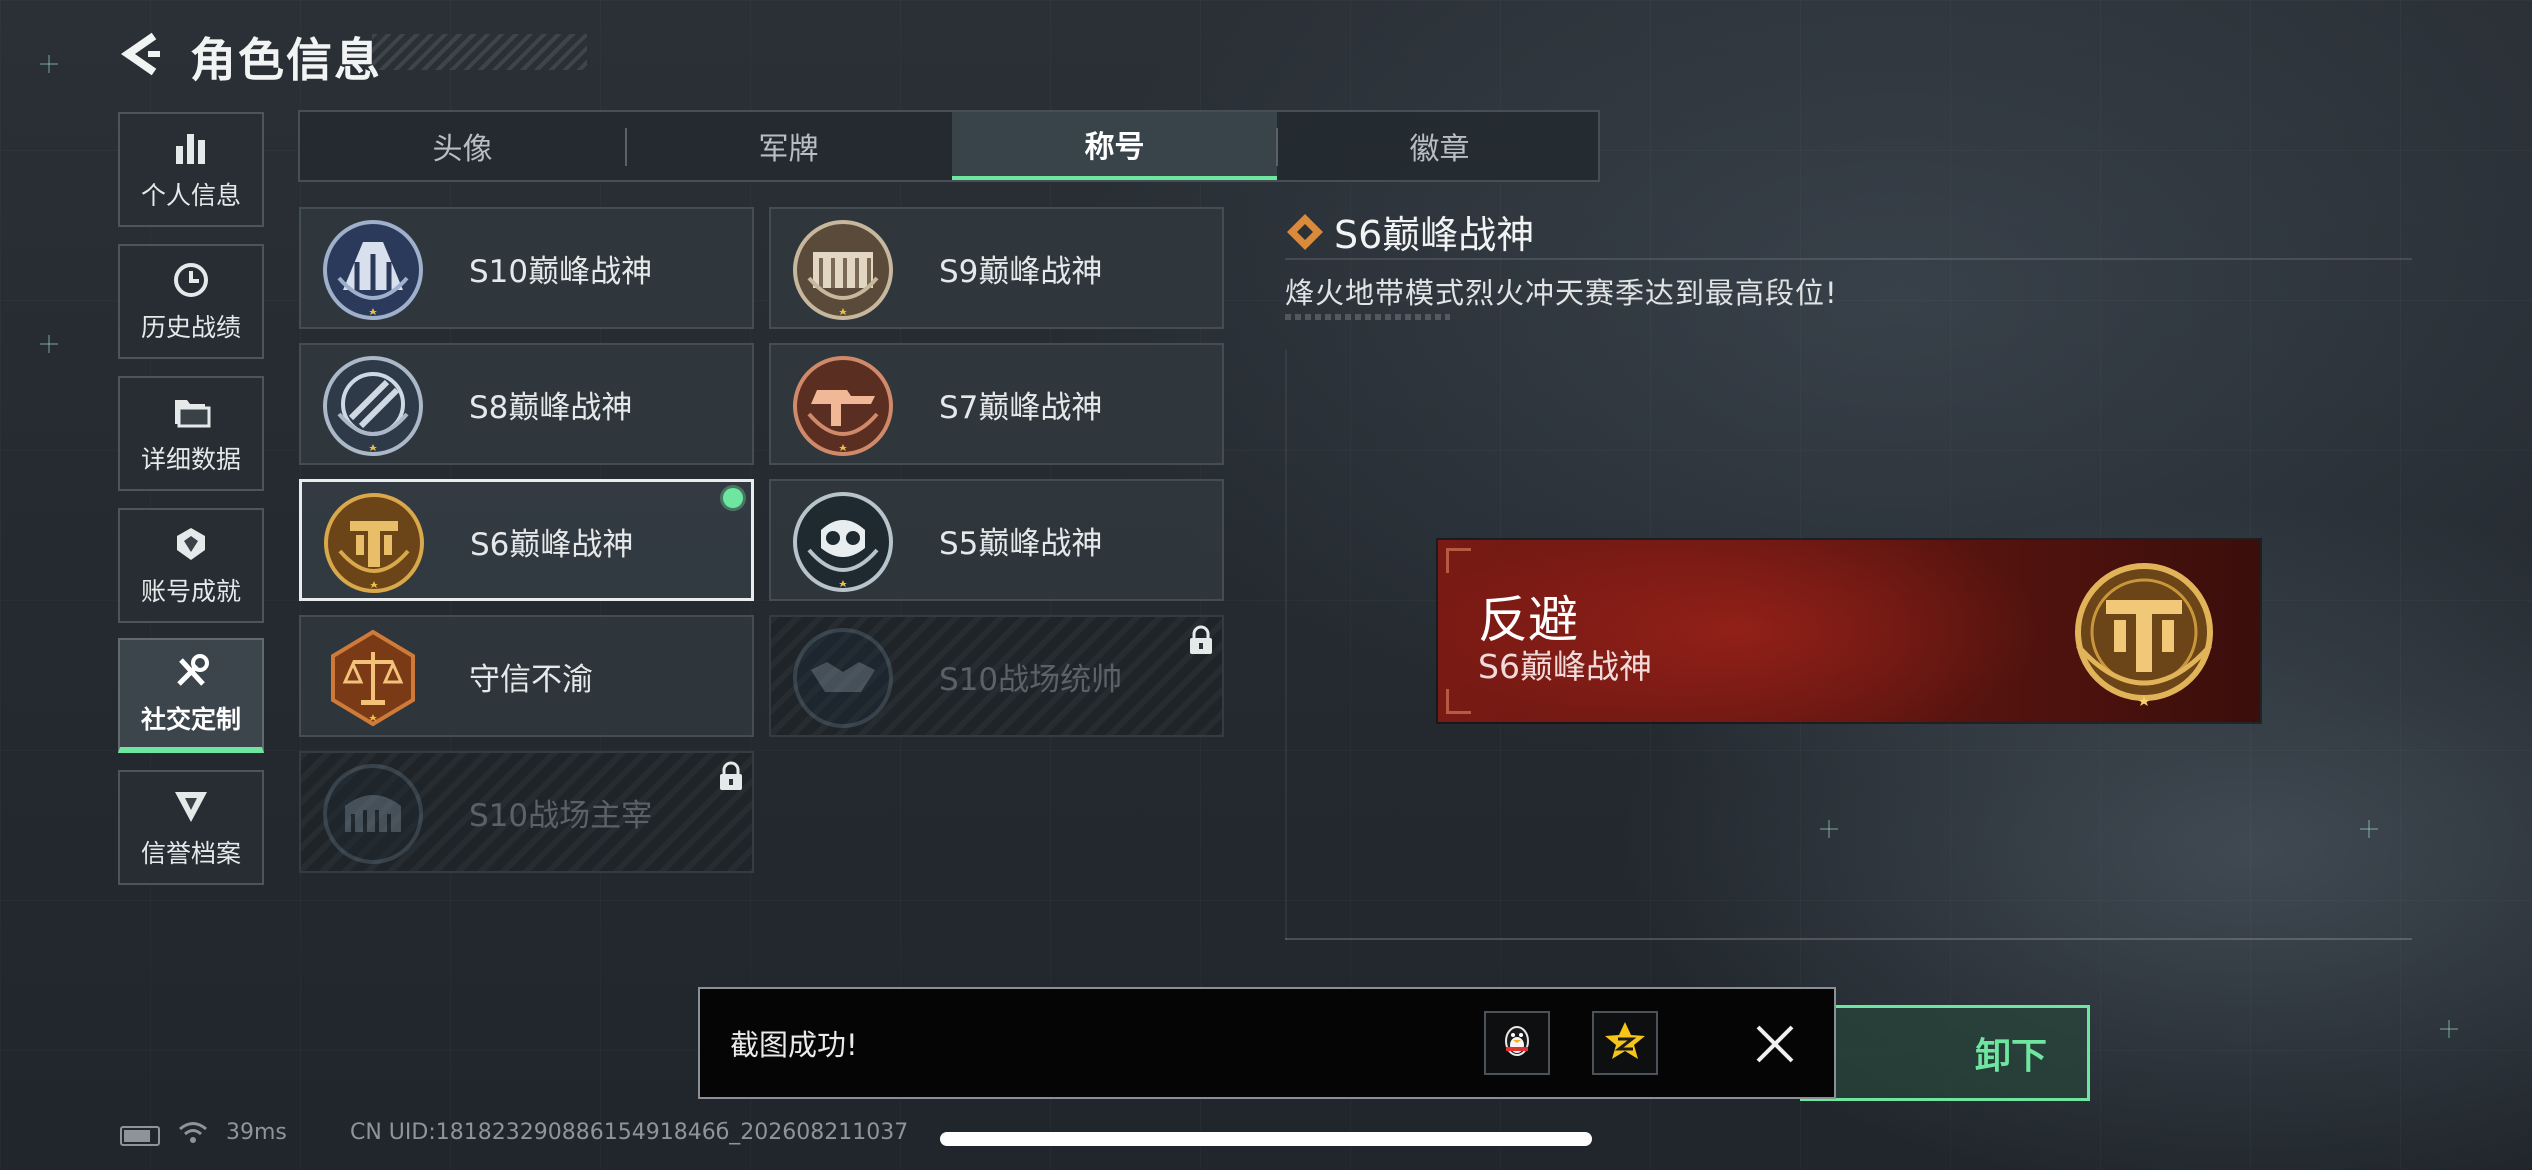 The height and width of the screenshot is (1170, 2532). What do you see at coordinates (190, 459) in the screenshot?
I see `sidebar-item-label: 详细数据` at bounding box center [190, 459].